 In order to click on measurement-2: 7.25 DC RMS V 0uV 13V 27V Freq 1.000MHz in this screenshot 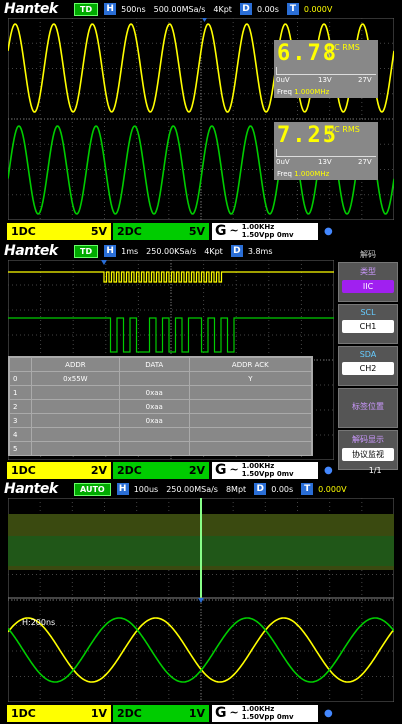, I will do `click(326, 151)`.